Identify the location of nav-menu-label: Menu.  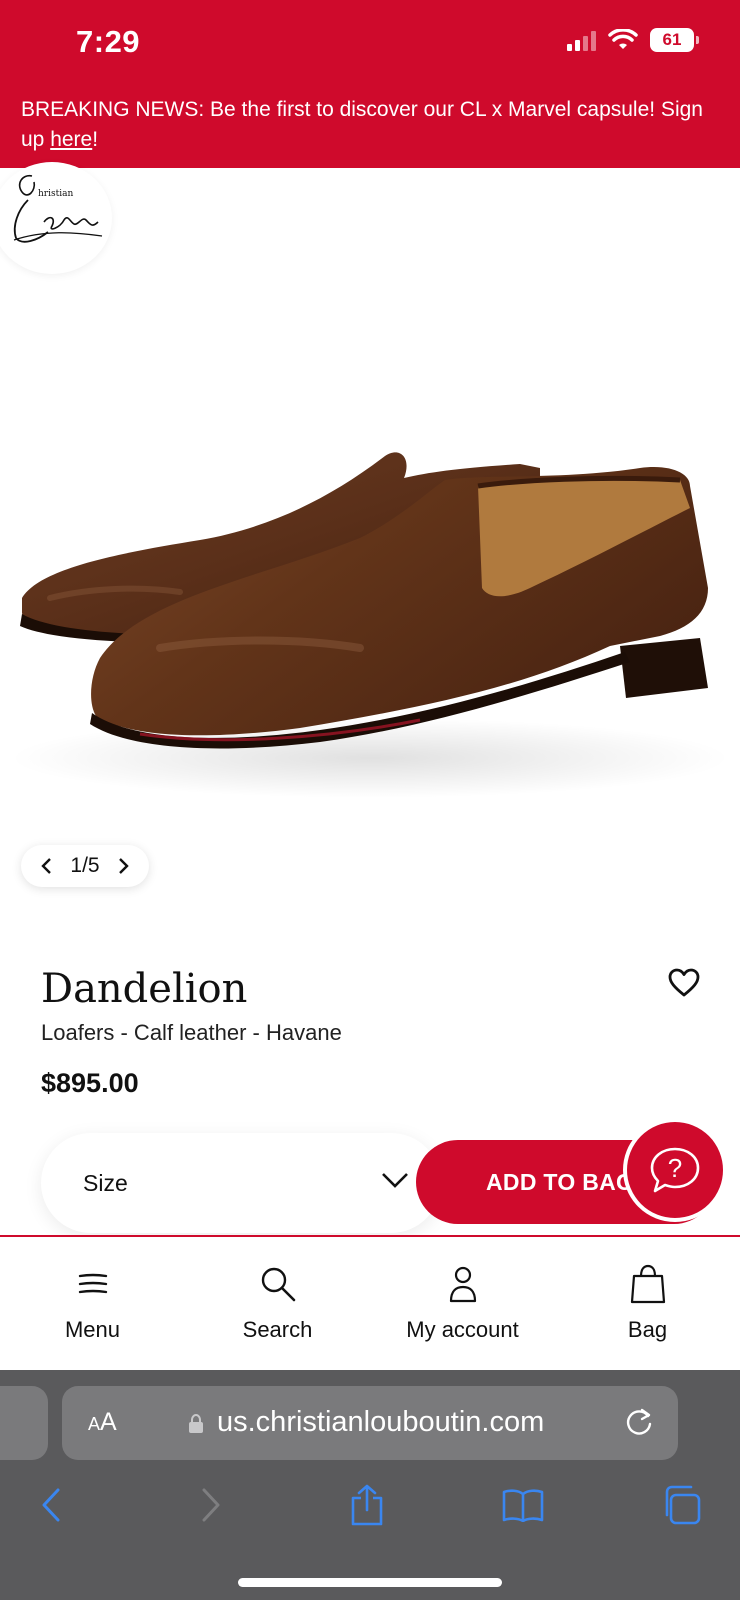
(92, 1329).